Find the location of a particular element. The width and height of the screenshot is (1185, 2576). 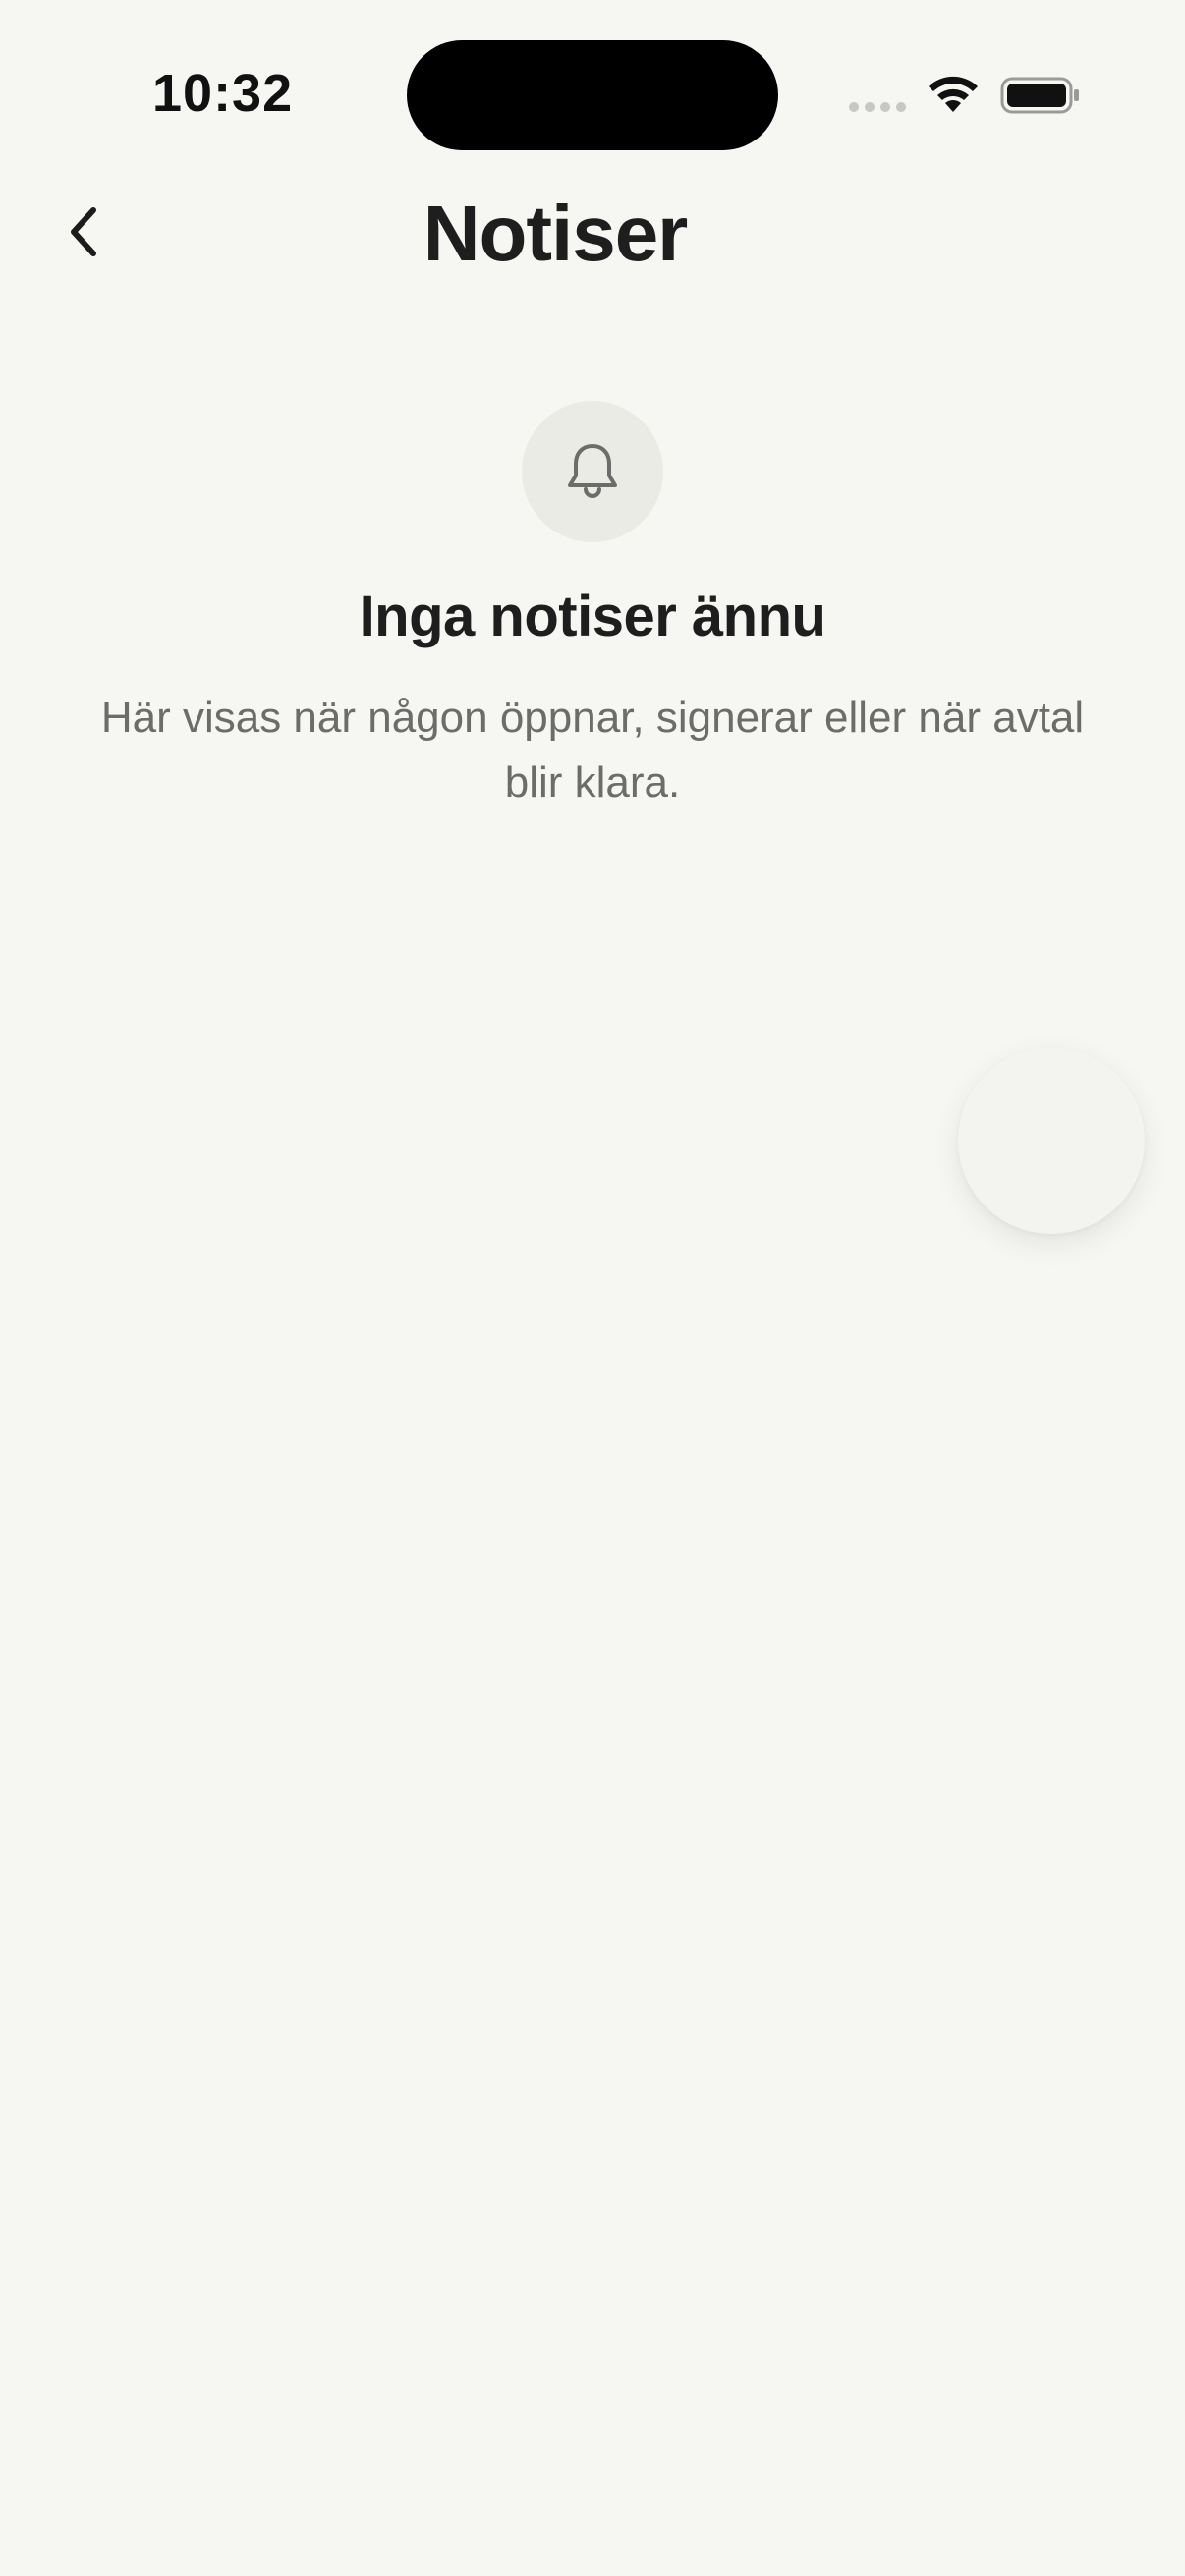

battery-icon is located at coordinates (1040, 95).